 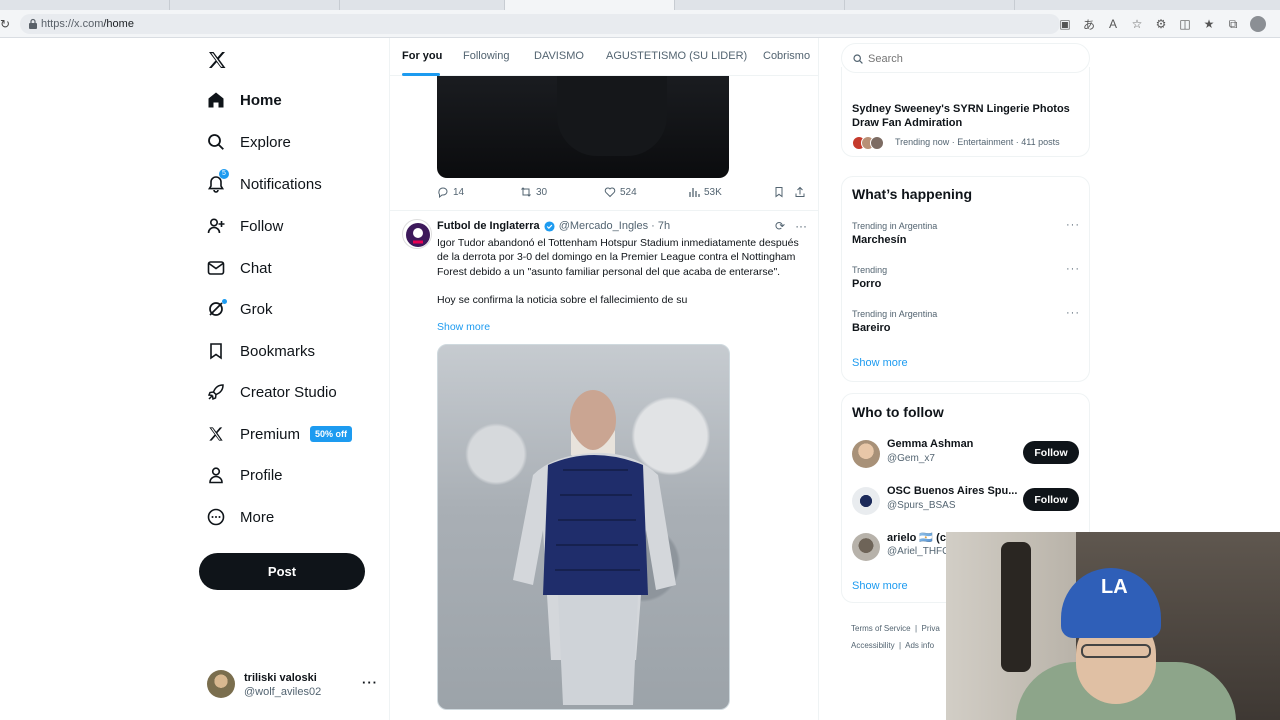 What do you see at coordinates (443, 192) in the screenshot?
I see `reply-icon` at bounding box center [443, 192].